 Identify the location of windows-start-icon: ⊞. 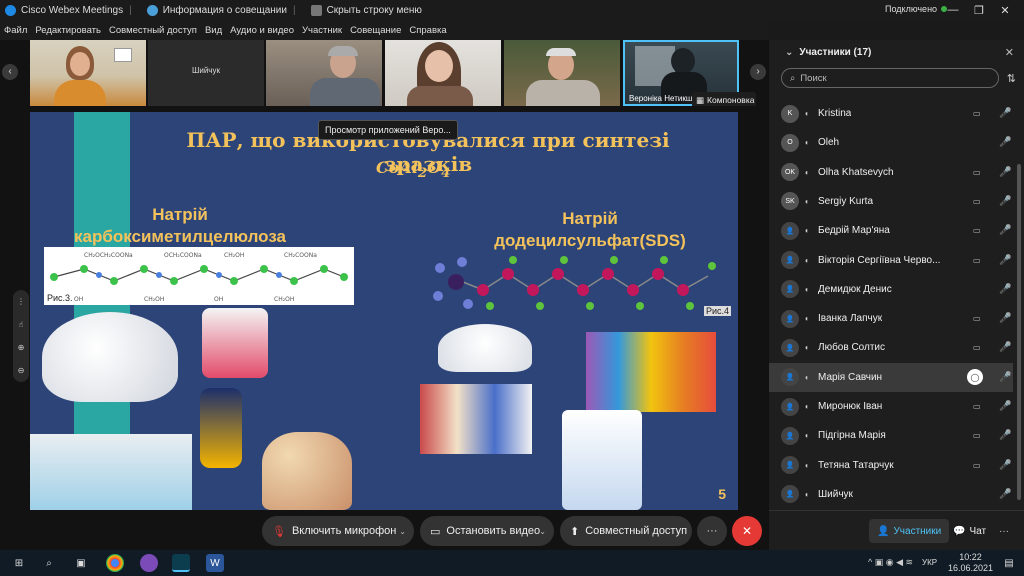
(19, 563).